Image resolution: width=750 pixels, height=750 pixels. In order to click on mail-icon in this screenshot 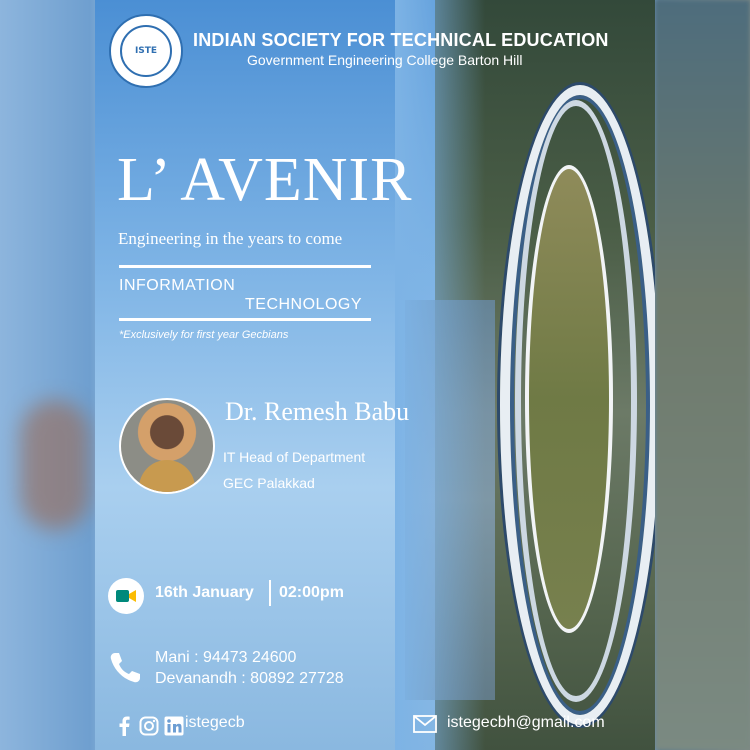, I will do `click(425, 724)`.